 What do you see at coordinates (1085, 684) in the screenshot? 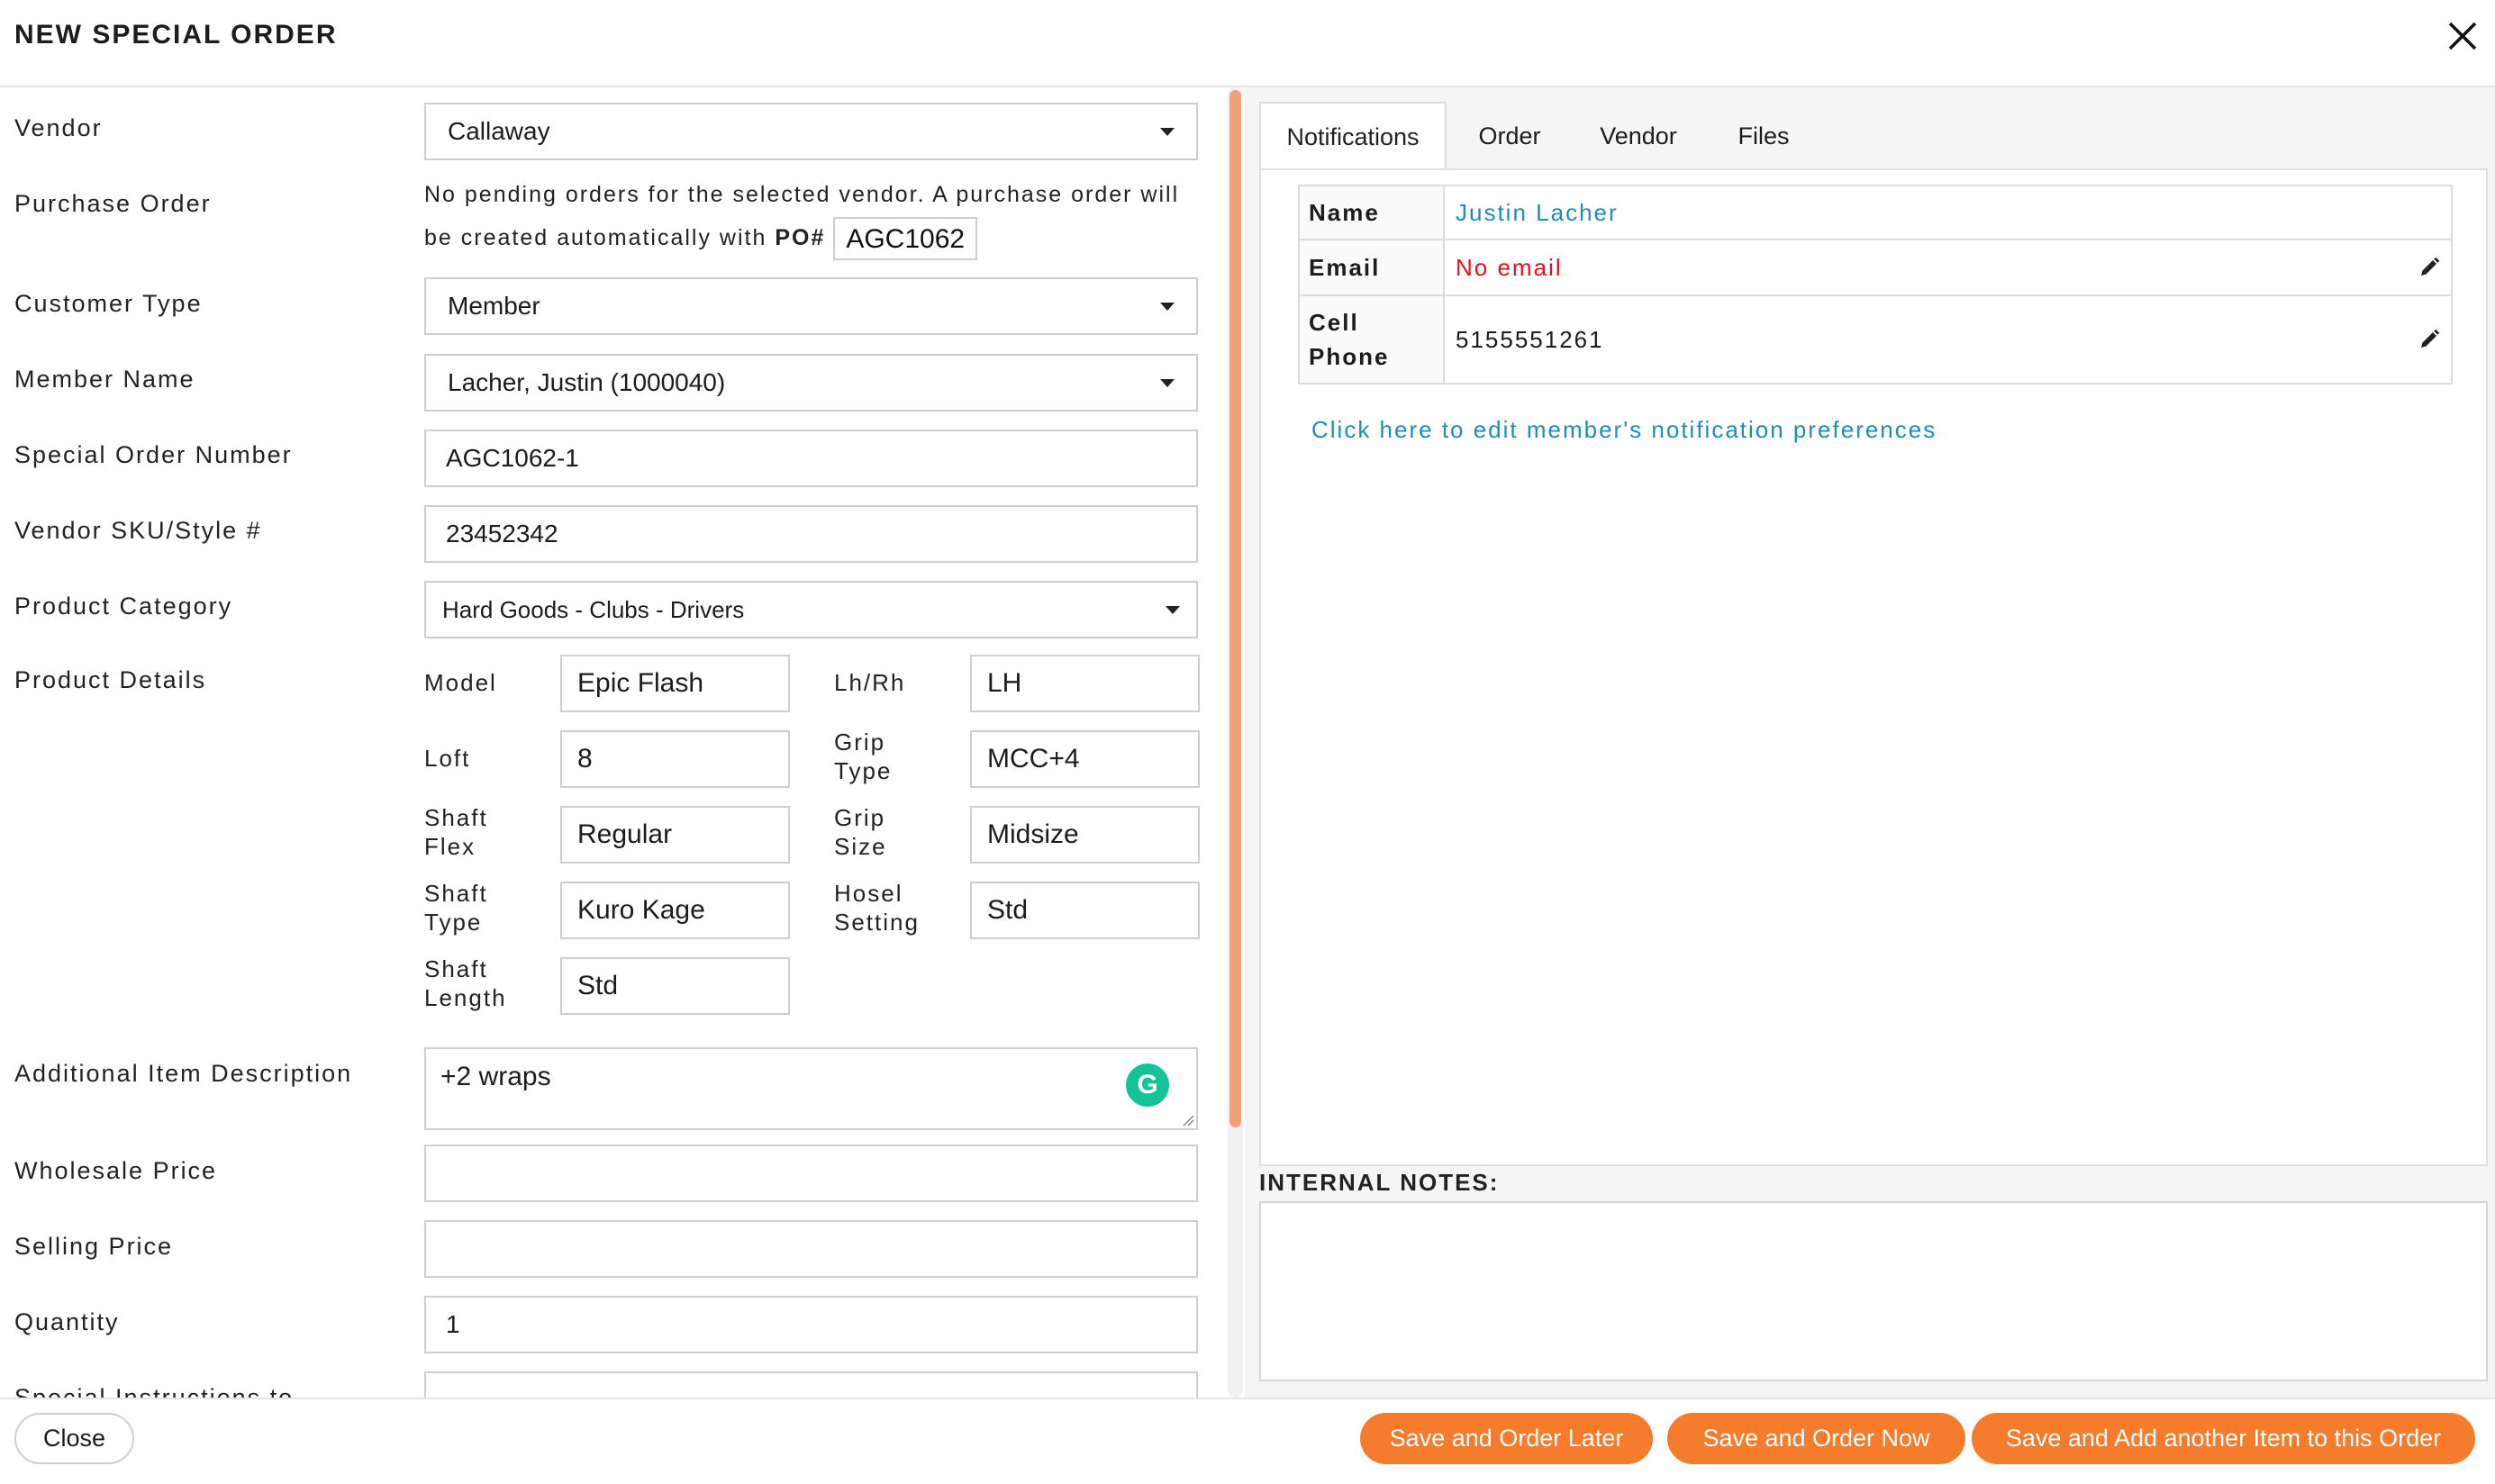
I see `lhrh-input: LH` at bounding box center [1085, 684].